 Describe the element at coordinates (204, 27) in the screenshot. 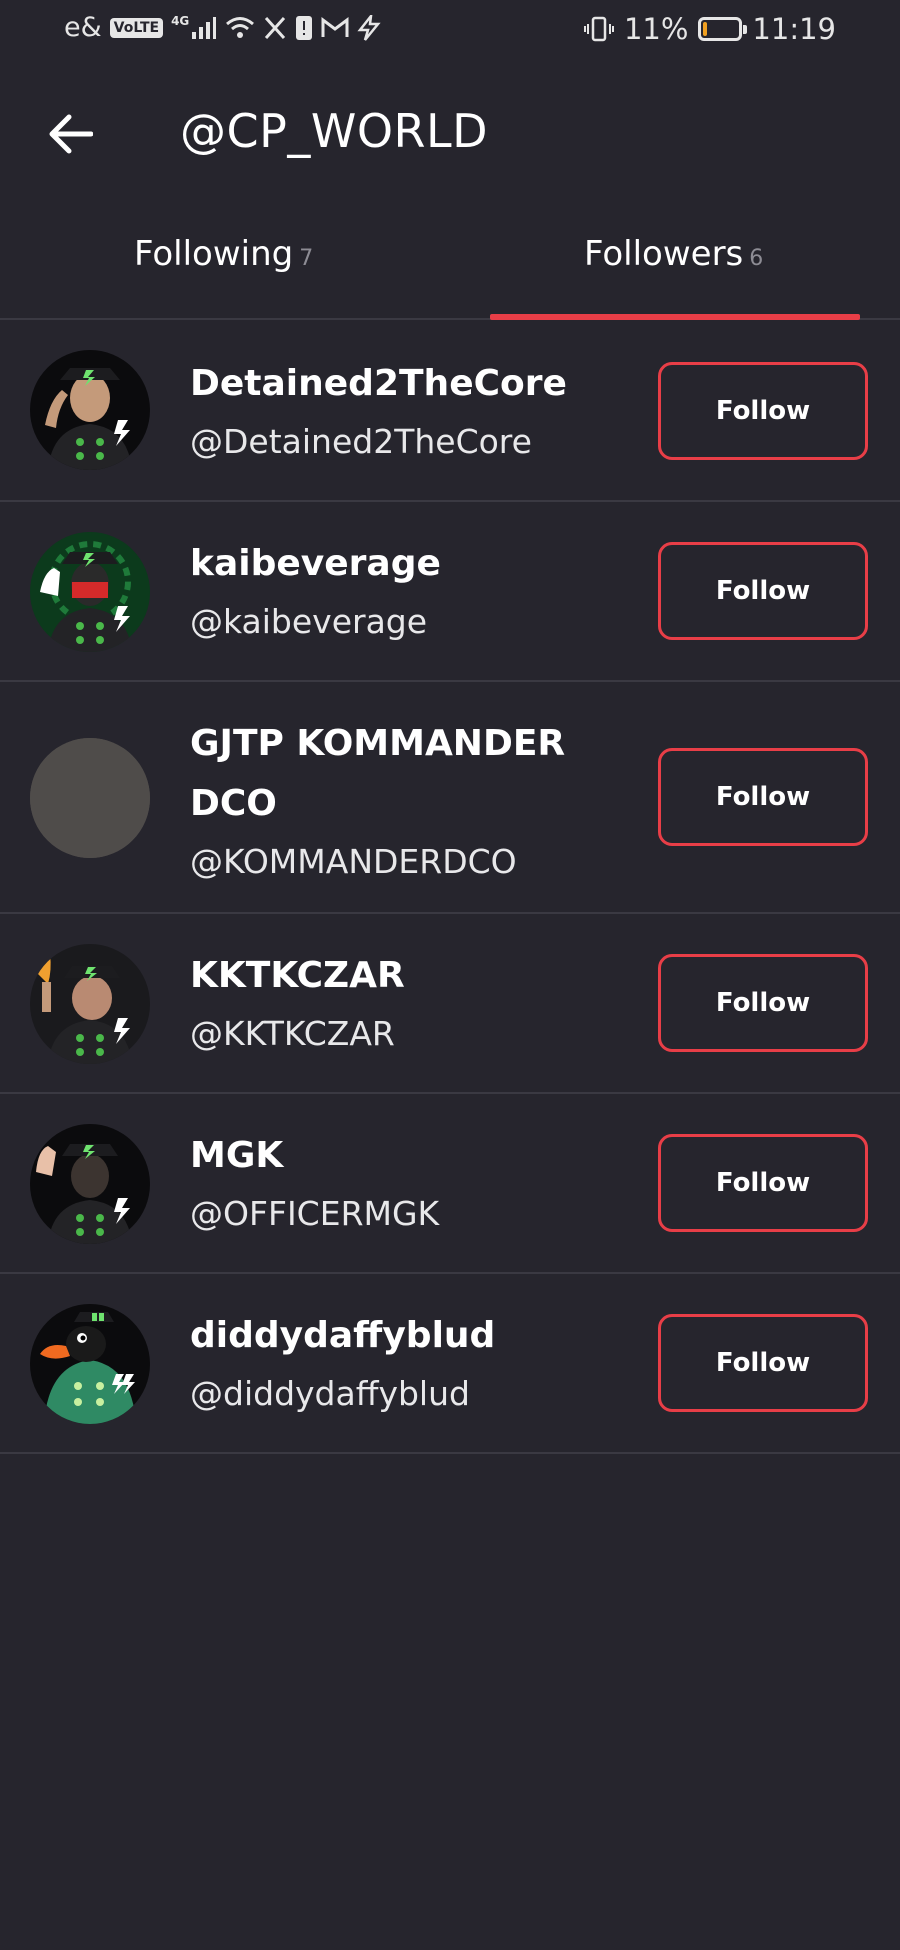

I see `signal-icon` at that location.